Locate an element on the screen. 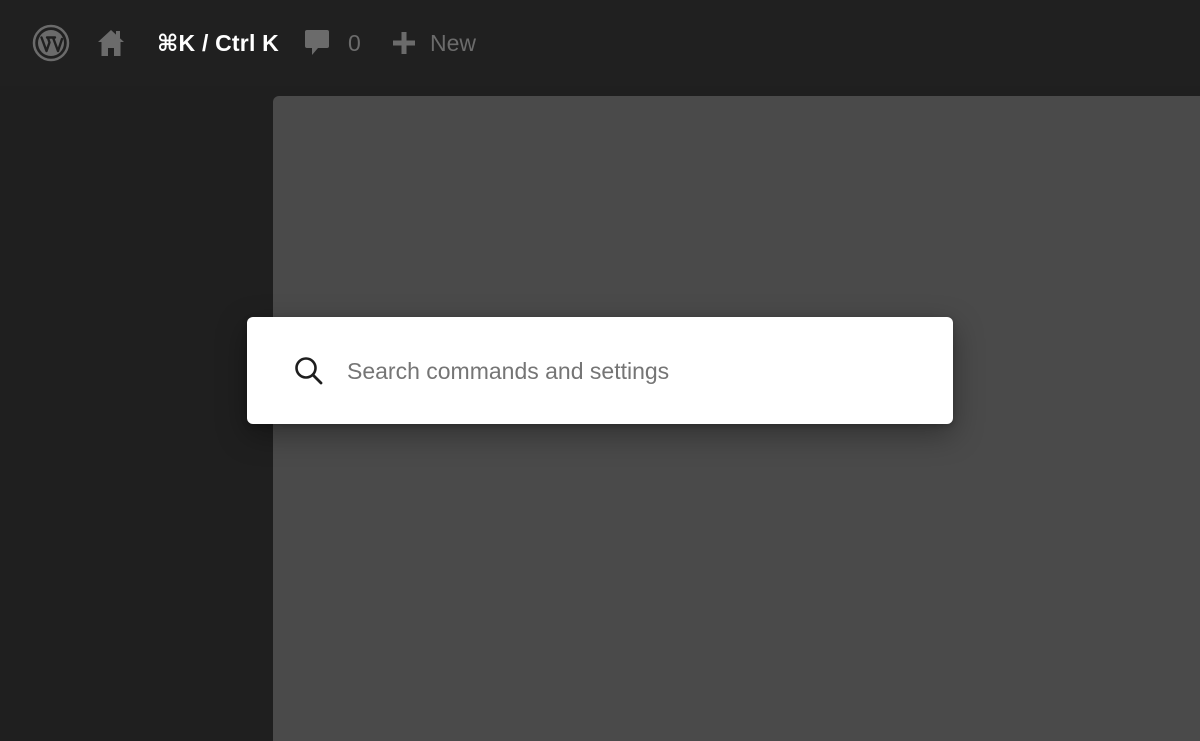  plus-icon is located at coordinates (404, 43).